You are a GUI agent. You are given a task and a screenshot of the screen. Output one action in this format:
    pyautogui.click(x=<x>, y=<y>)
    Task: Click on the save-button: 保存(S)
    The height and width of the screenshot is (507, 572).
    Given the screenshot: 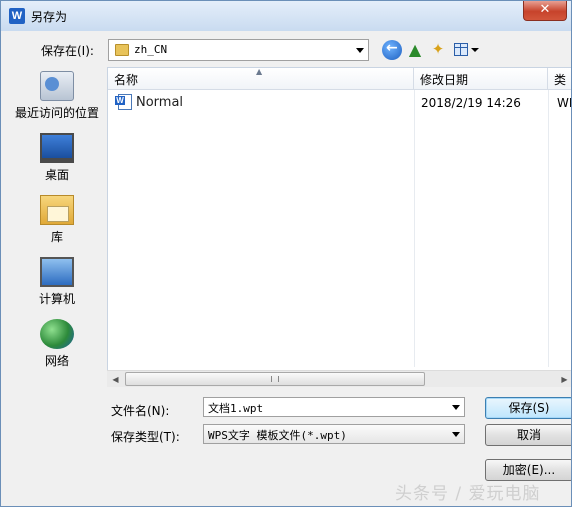 What is the action you would take?
    pyautogui.click(x=528, y=408)
    